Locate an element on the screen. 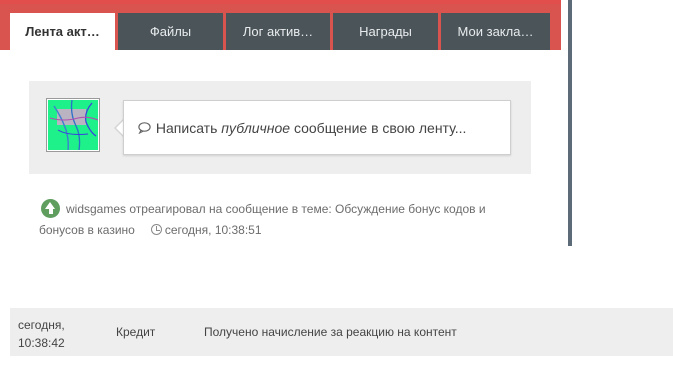 The image size is (673, 384). avatar-image is located at coordinates (73, 125).